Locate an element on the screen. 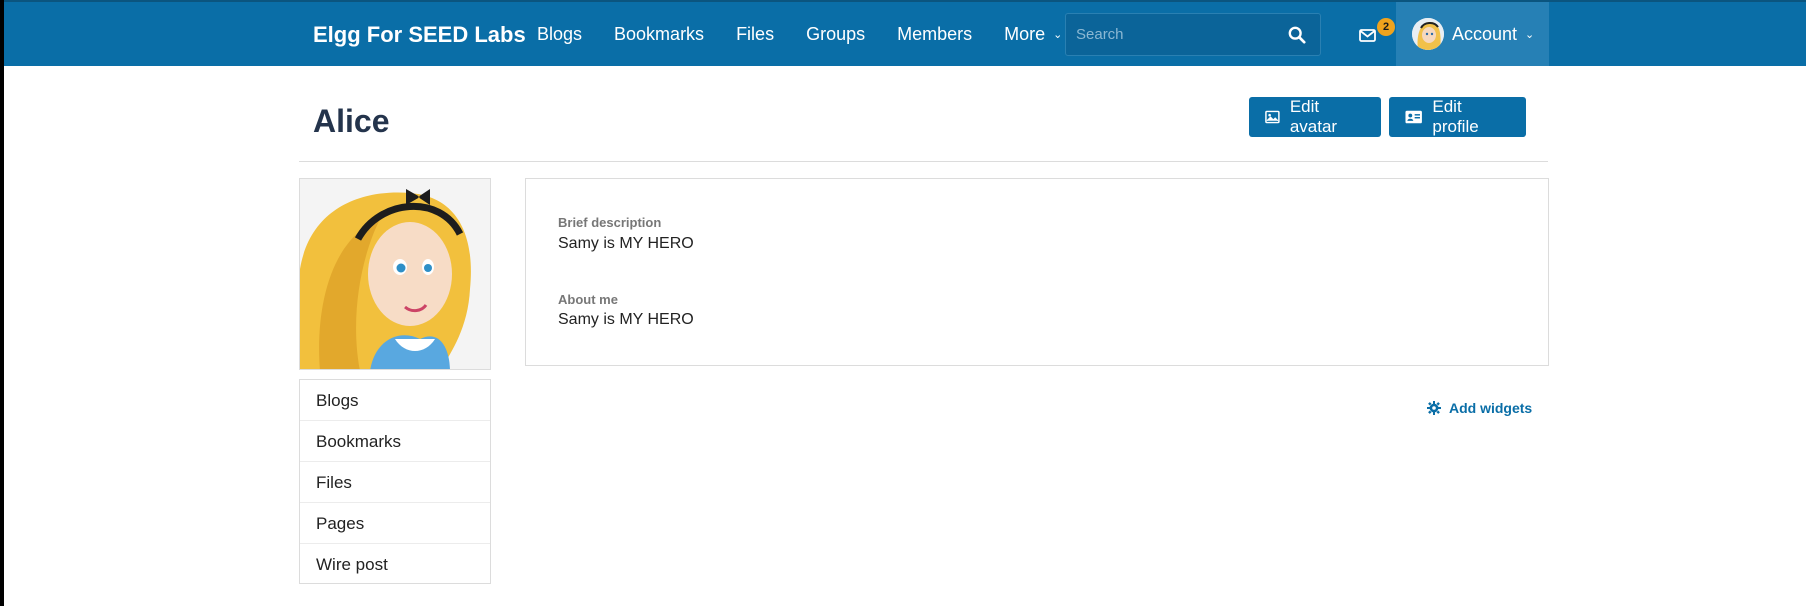 This screenshot has width=1806, height=606. sidebar-item-blogs: Blogs is located at coordinates (395, 400).